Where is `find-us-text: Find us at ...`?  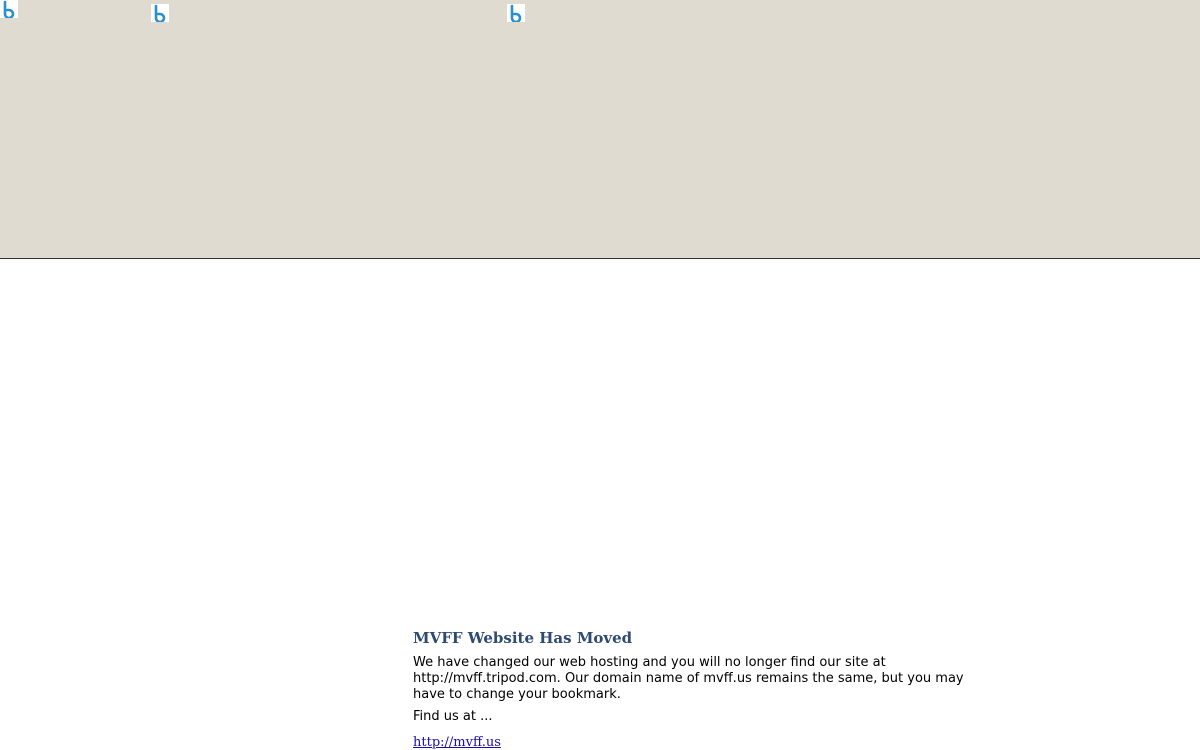
find-us-text: Find us at ... is located at coordinates (453, 716).